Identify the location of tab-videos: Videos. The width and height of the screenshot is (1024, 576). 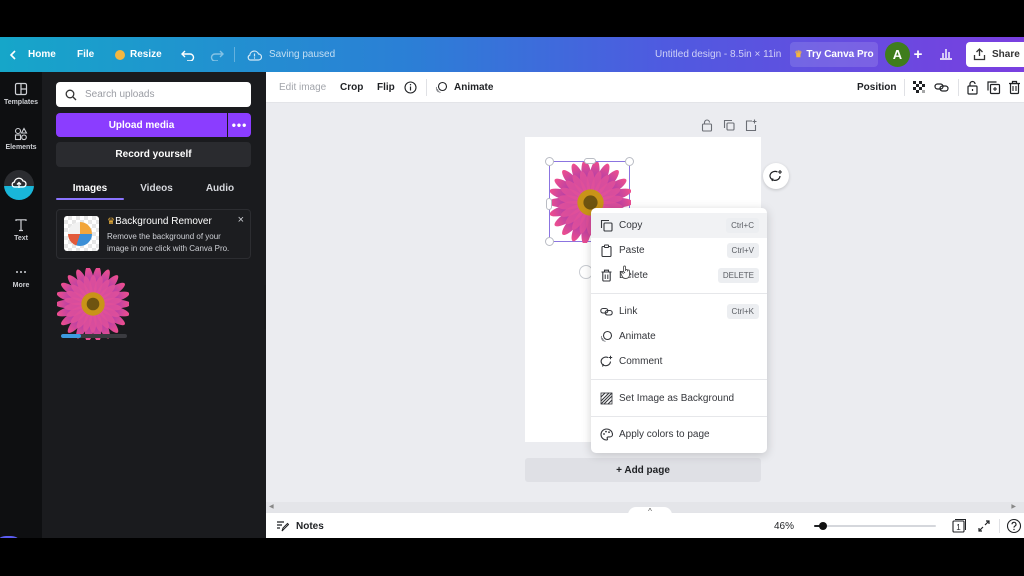
(156, 188).